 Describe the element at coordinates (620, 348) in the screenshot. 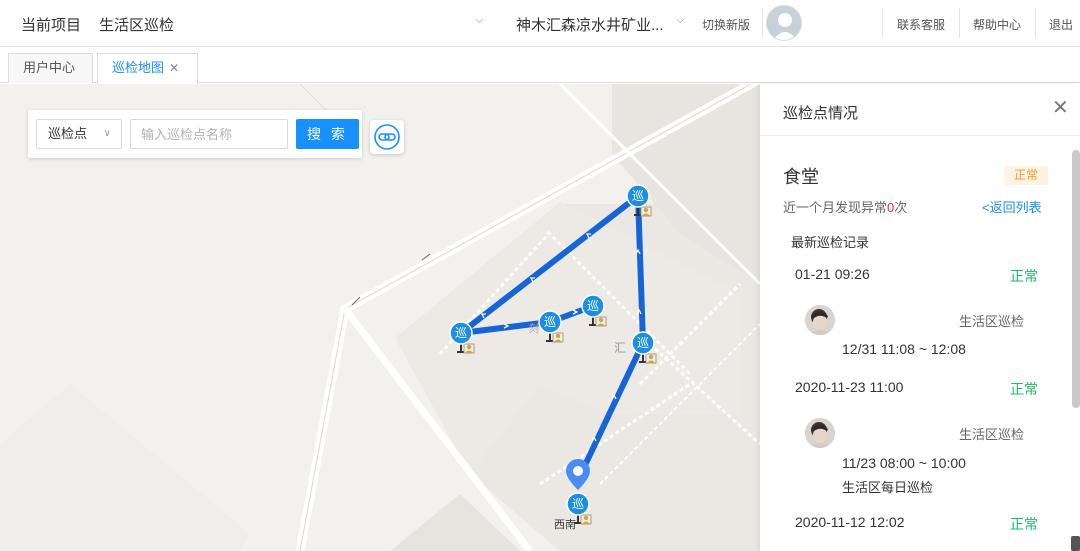

I see `map-label-hui: 汇` at that location.